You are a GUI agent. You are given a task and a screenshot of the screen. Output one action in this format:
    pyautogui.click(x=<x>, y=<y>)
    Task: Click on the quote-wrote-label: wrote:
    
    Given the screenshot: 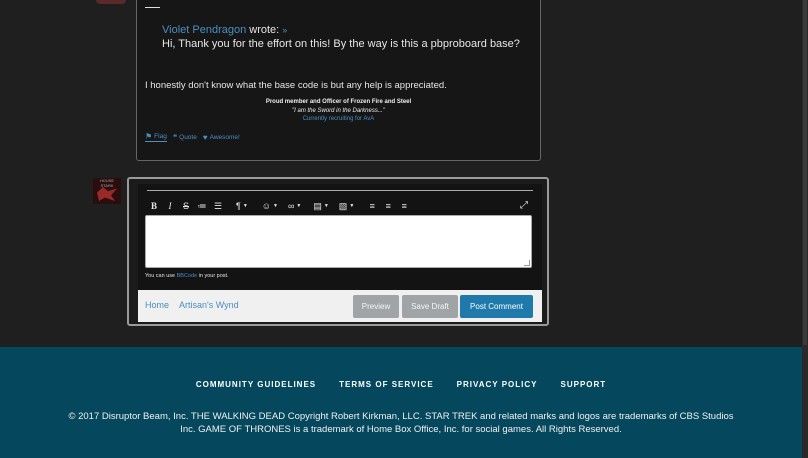 What is the action you would take?
    pyautogui.click(x=264, y=30)
    